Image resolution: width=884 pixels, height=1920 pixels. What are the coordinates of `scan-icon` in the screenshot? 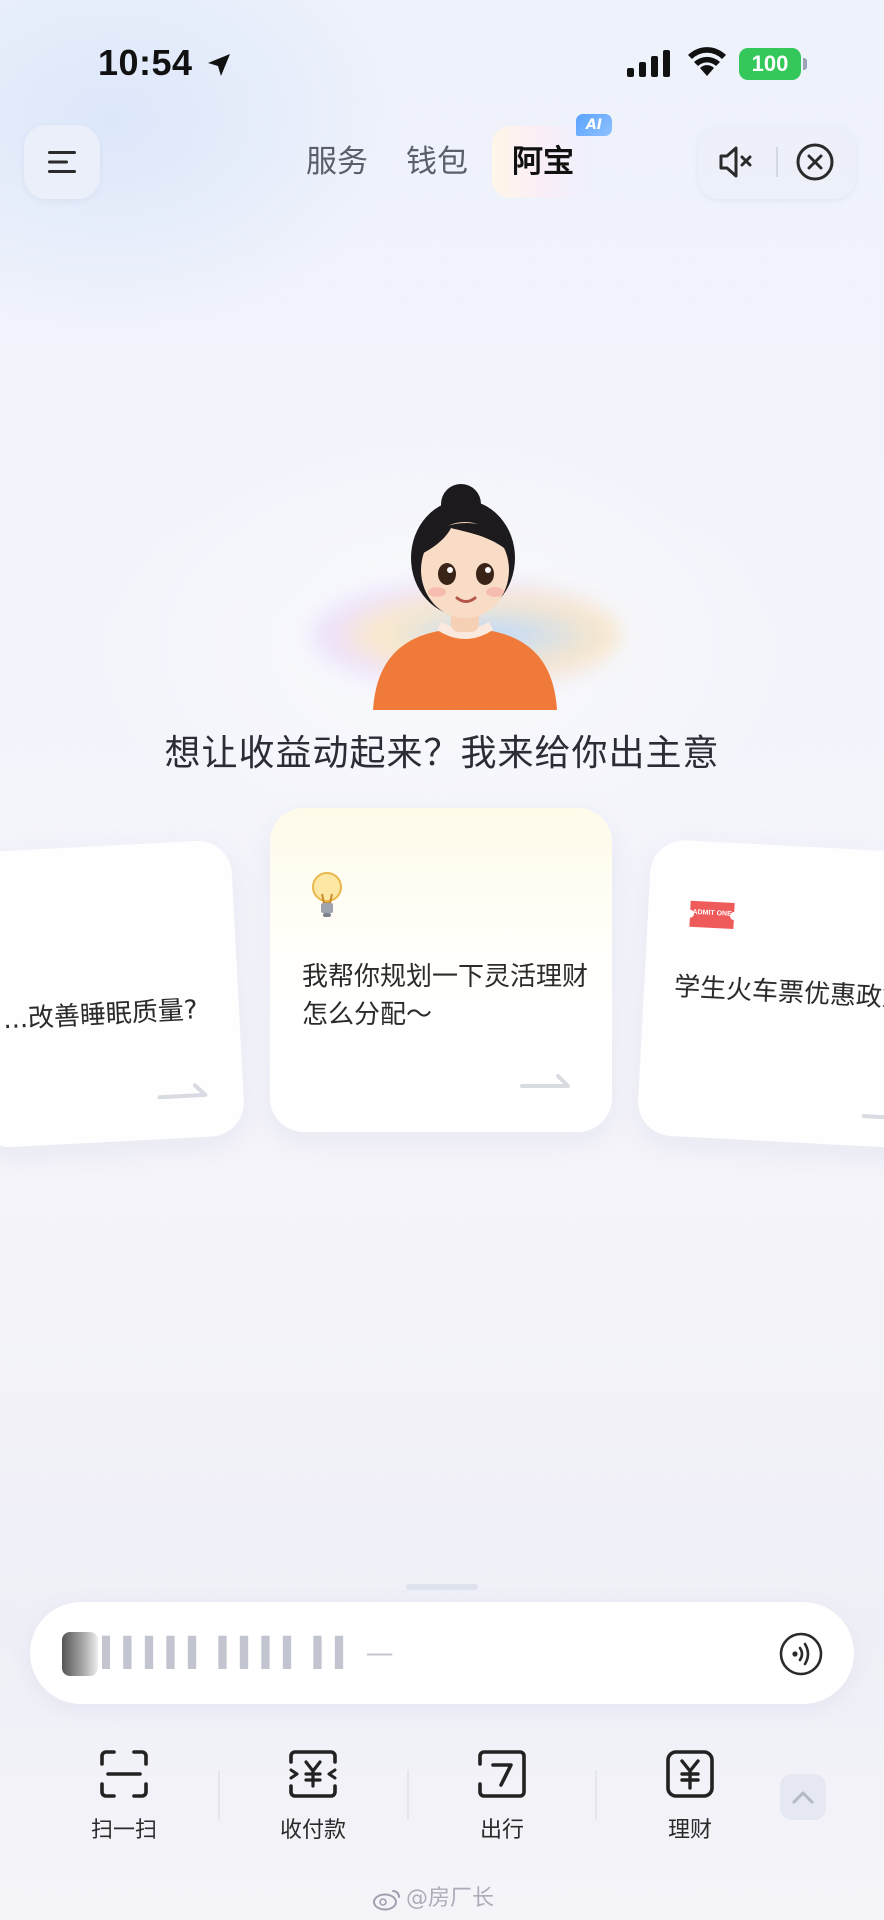 It's located at (124, 1774).